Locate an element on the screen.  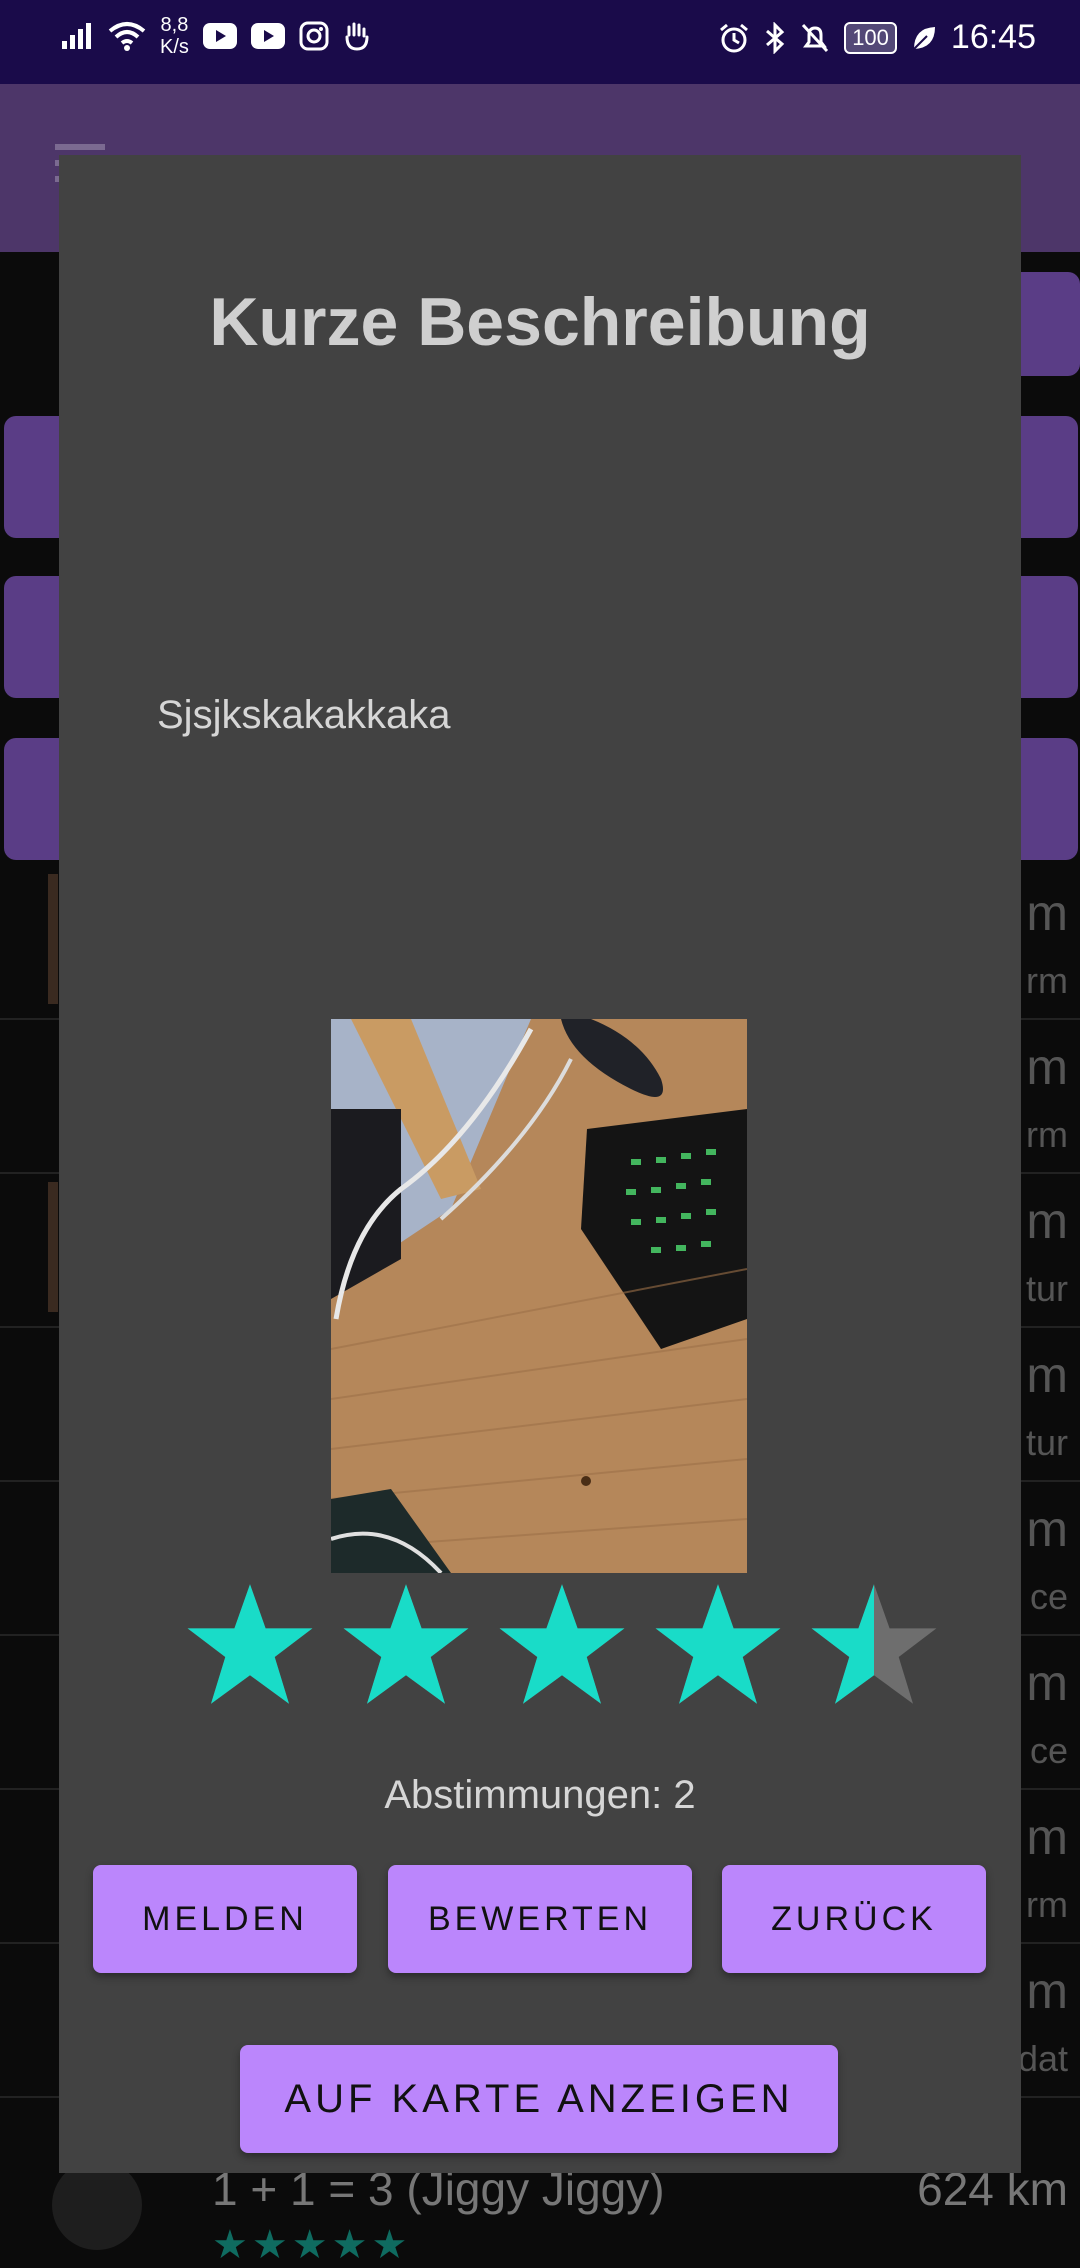
hand-icon is located at coordinates (357, 36).